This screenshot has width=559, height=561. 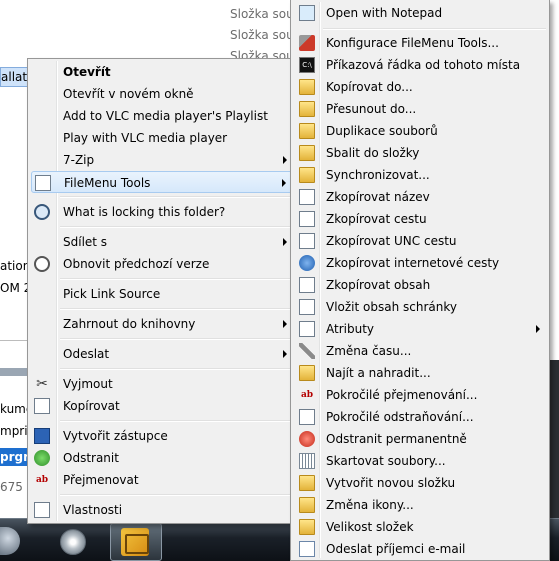 What do you see at coordinates (307, 373) in the screenshot?
I see `find-replace-icon` at bounding box center [307, 373].